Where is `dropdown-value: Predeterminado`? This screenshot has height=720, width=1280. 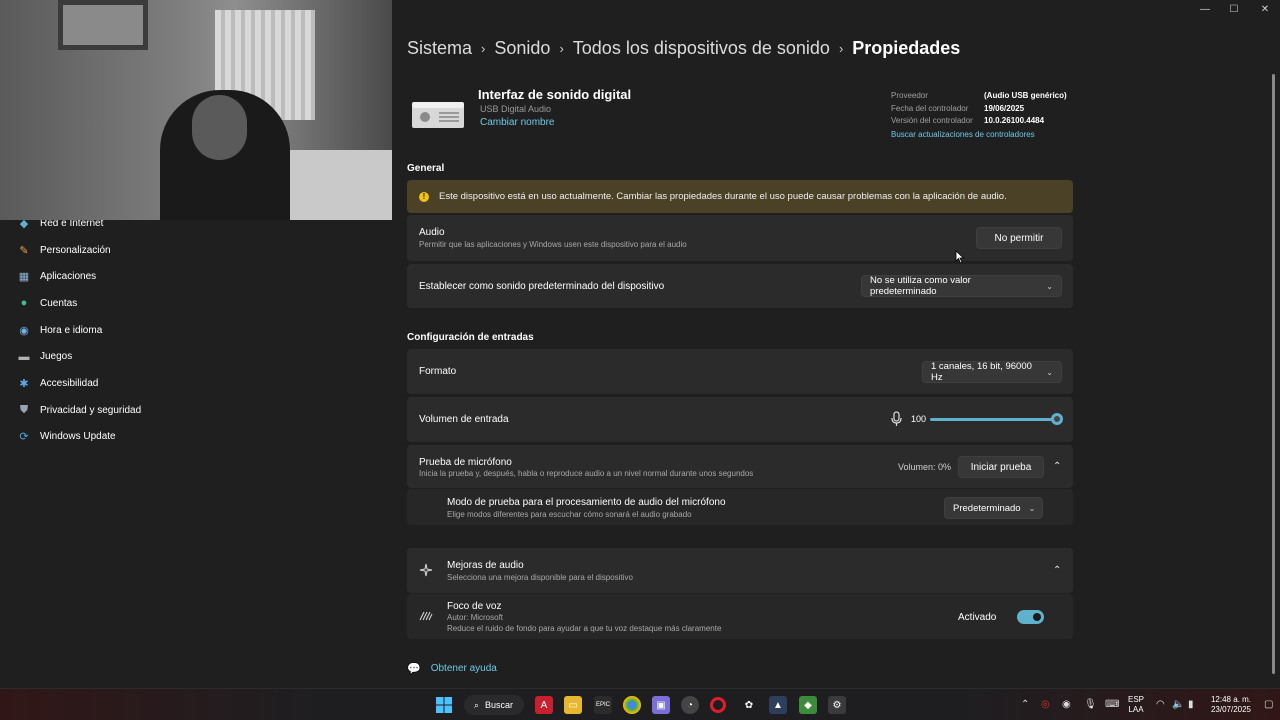
dropdown-value: Predeterminado is located at coordinates (987, 508).